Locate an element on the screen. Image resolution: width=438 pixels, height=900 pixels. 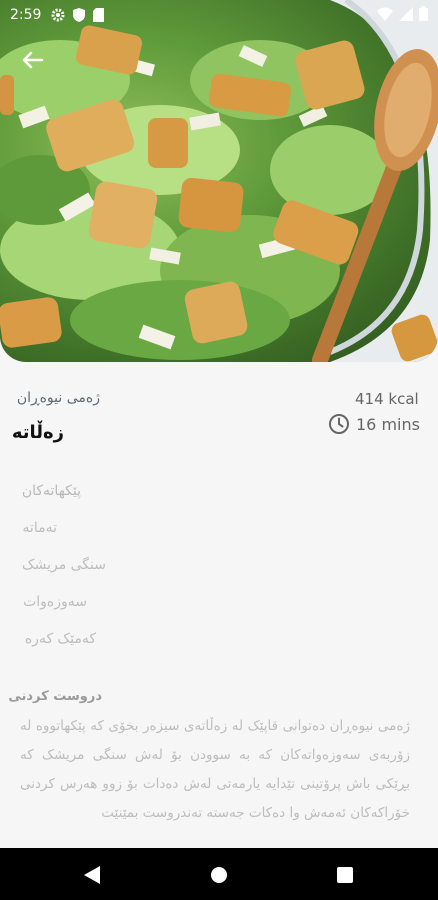
ingredient-item: کەمێک کەرە is located at coordinates (60, 639).